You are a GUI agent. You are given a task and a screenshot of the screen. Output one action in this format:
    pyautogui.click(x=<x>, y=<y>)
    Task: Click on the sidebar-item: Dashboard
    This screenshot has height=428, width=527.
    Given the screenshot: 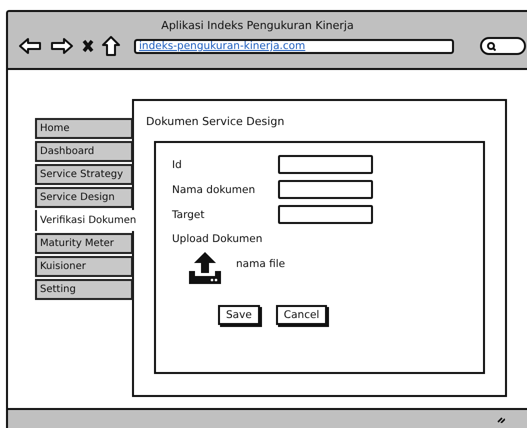 What is the action you would take?
    pyautogui.click(x=84, y=151)
    